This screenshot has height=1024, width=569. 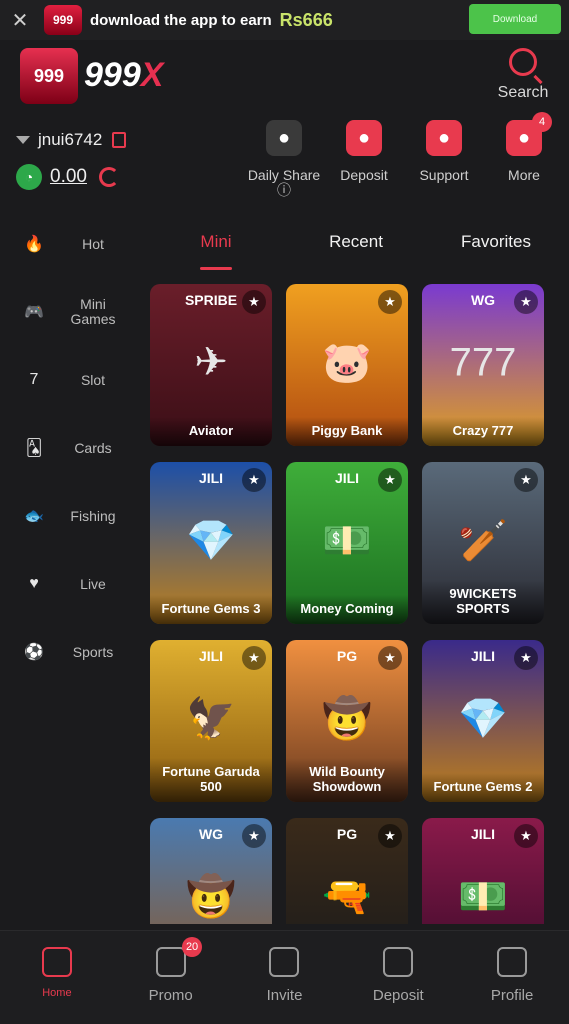 I want to click on category-hot: 🔥 Hot, so click(x=70, y=244).